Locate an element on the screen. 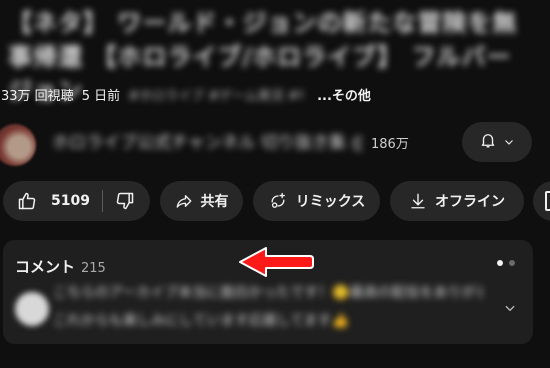  thumbs-up-icon is located at coordinates (27, 201).